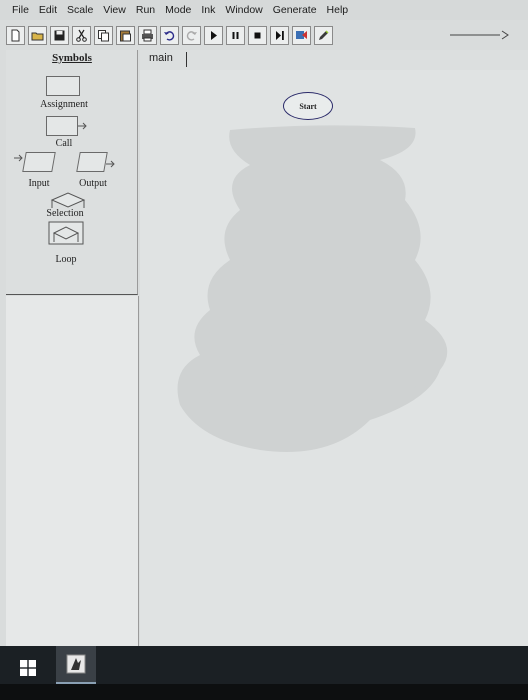 The height and width of the screenshot is (700, 528). I want to click on open-folder-icon, so click(37, 36).